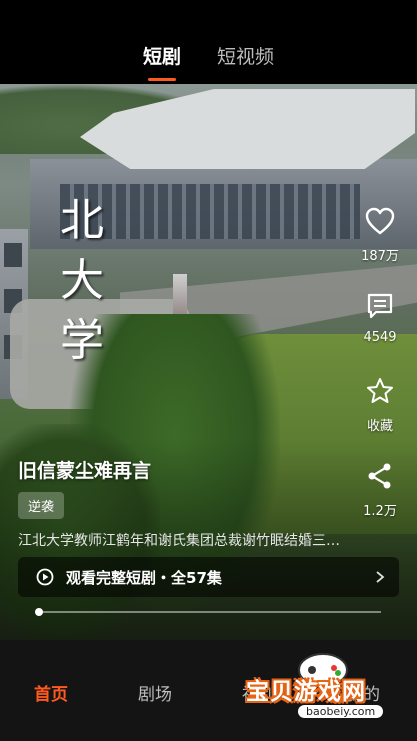  I want to click on tab-short-video-label: 短视频, so click(246, 57).